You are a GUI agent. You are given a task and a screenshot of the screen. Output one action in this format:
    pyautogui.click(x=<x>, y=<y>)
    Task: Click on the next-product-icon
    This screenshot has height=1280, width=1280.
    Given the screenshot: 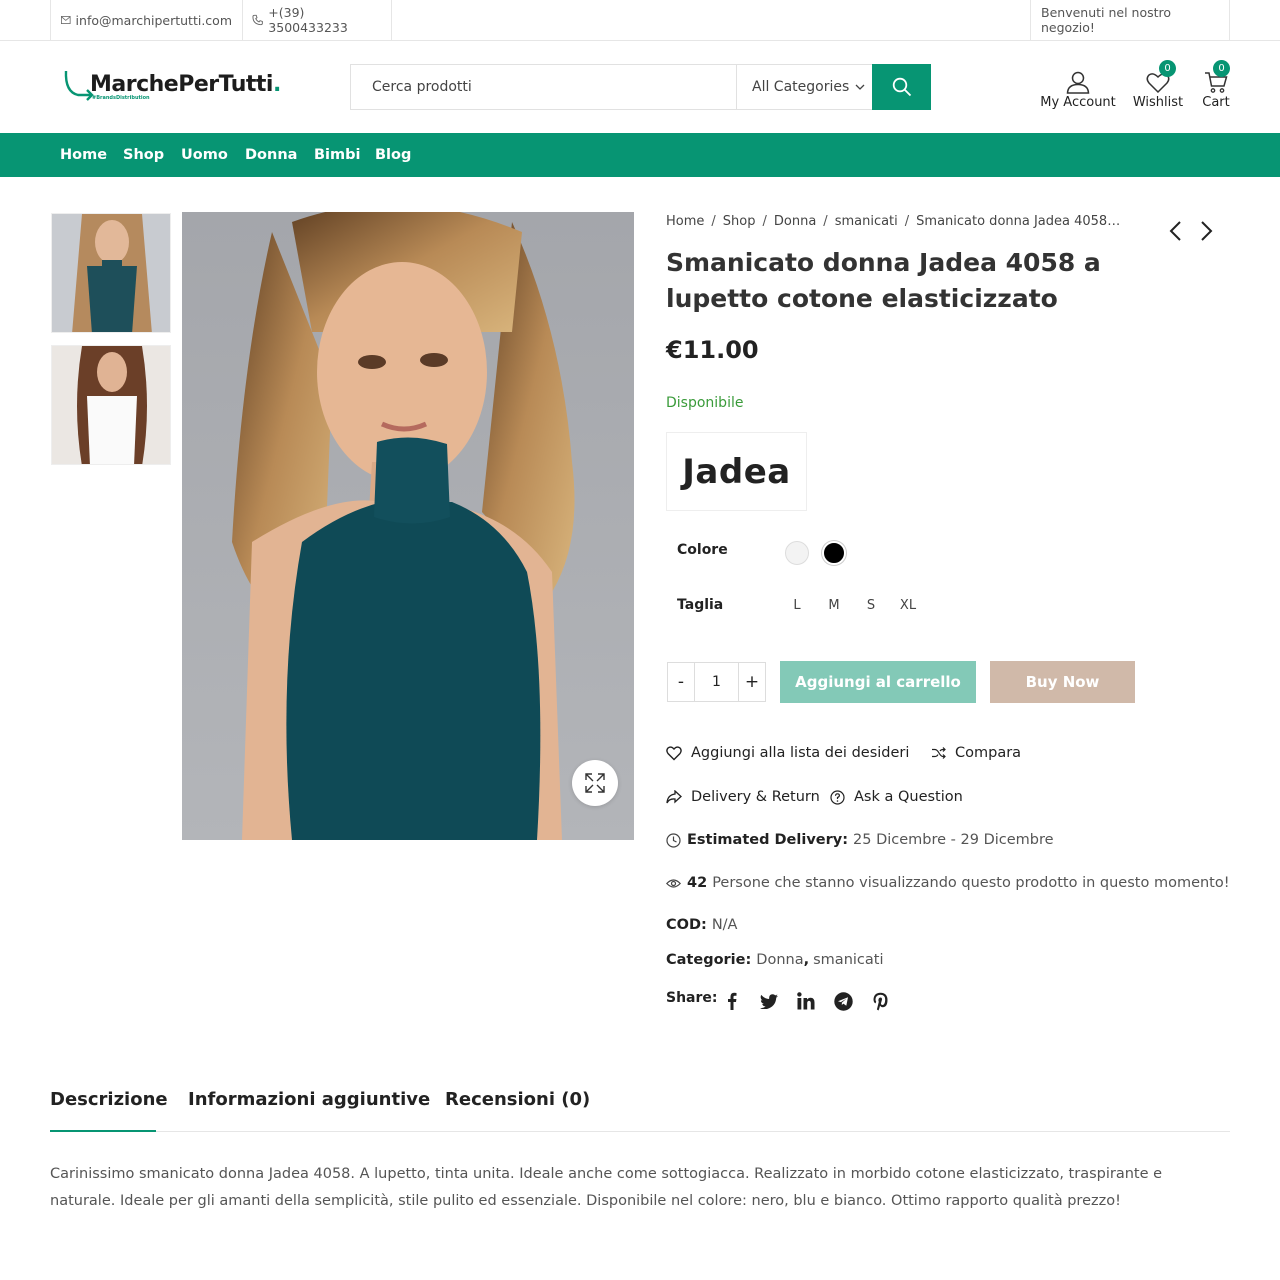 What is the action you would take?
    pyautogui.click(x=1206, y=231)
    